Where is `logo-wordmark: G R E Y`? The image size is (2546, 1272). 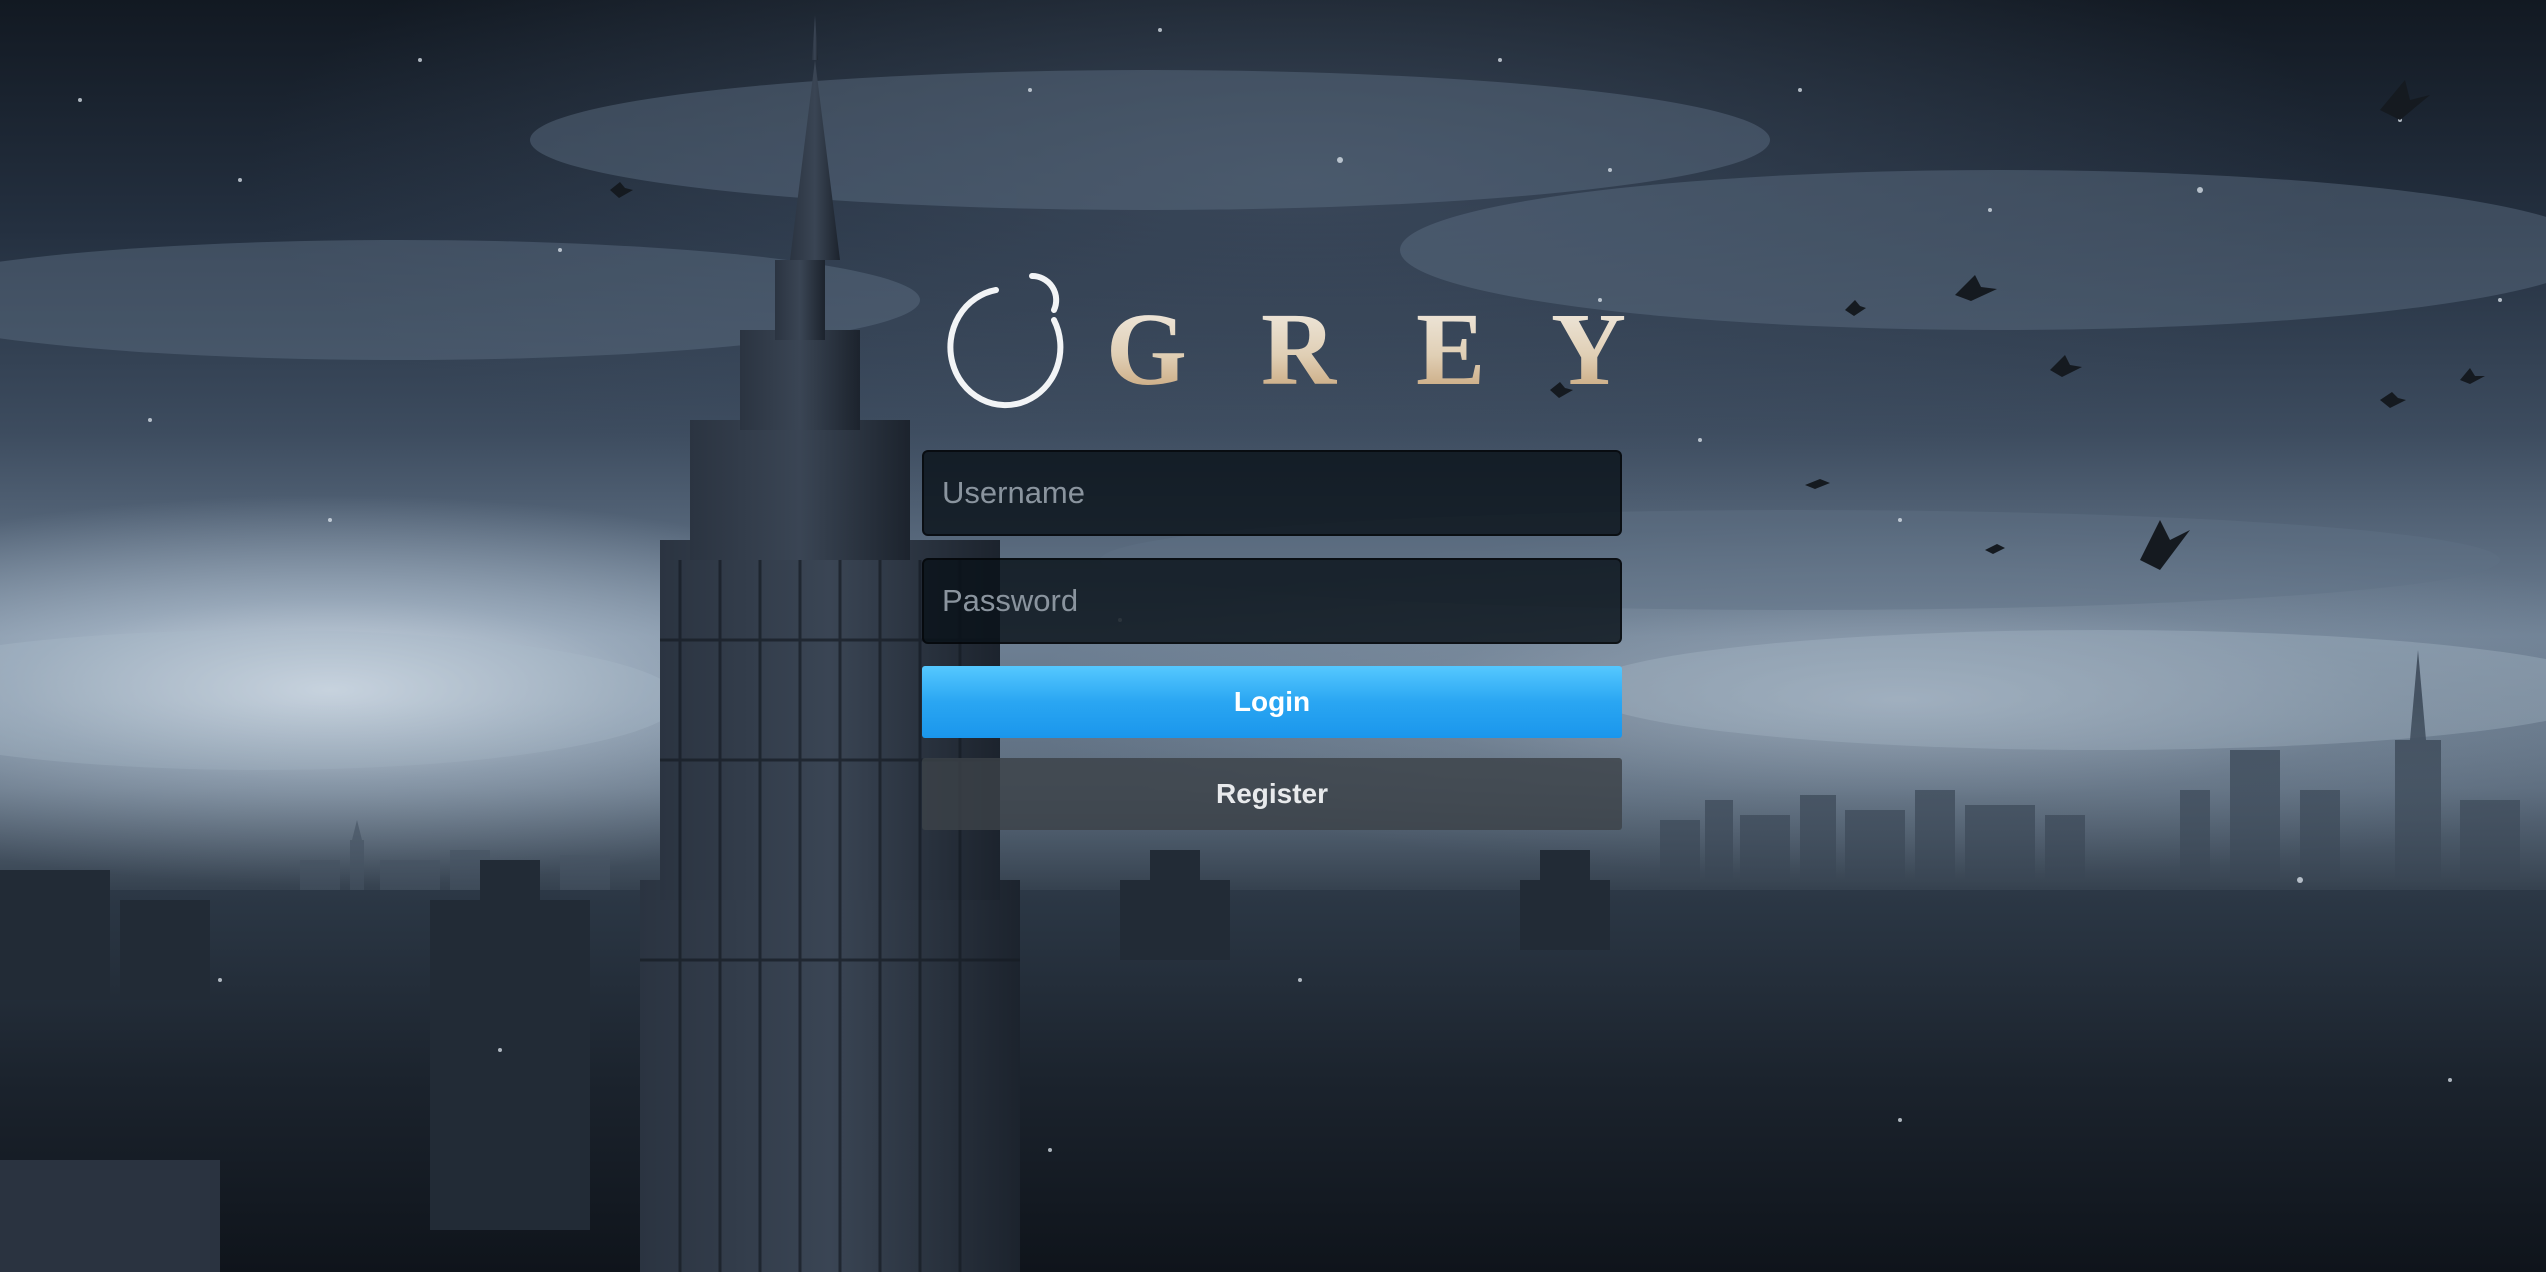 logo-wordmark: G R E Y is located at coordinates (1366, 349).